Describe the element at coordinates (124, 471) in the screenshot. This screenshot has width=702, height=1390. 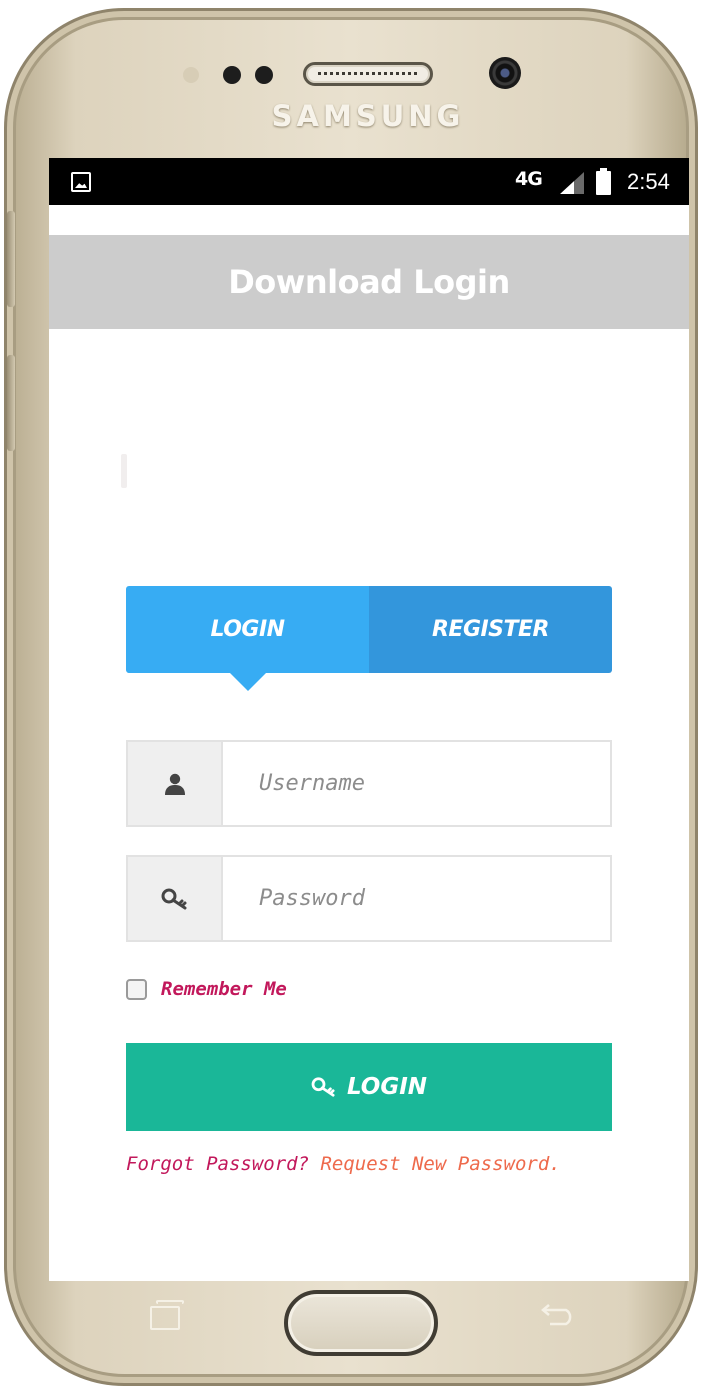
I see `loading-indicator` at that location.